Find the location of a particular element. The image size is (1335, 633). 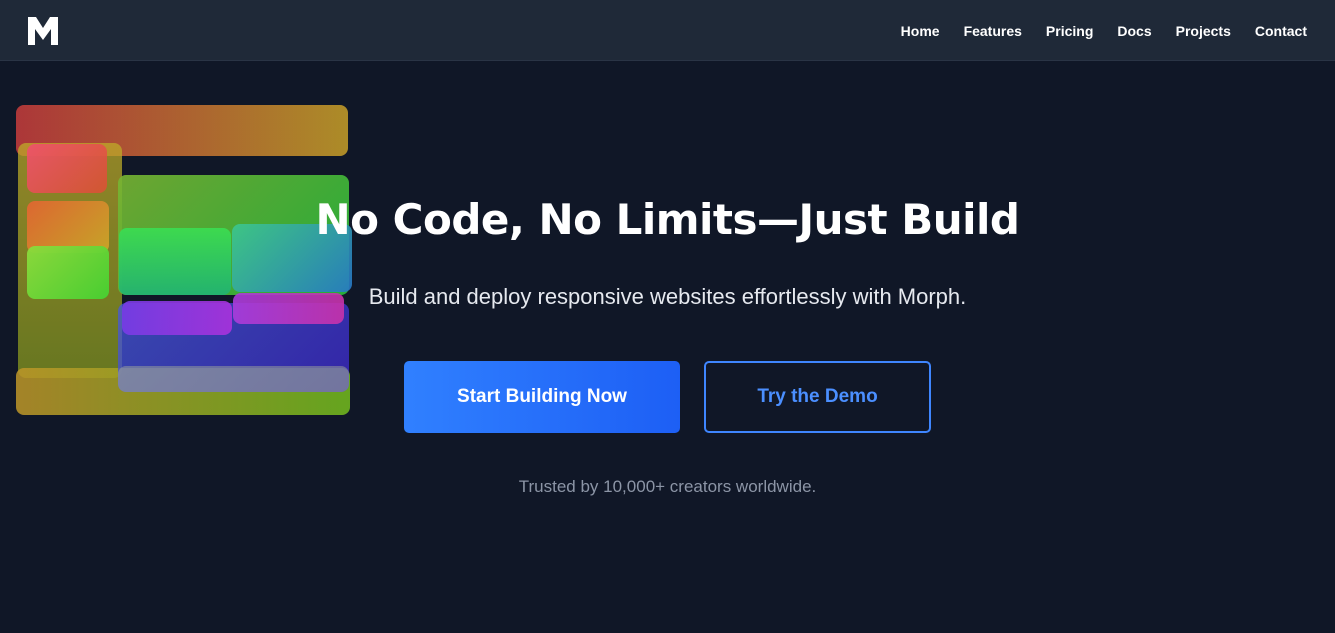

nav-link-pricing: Pricing is located at coordinates (1069, 31).